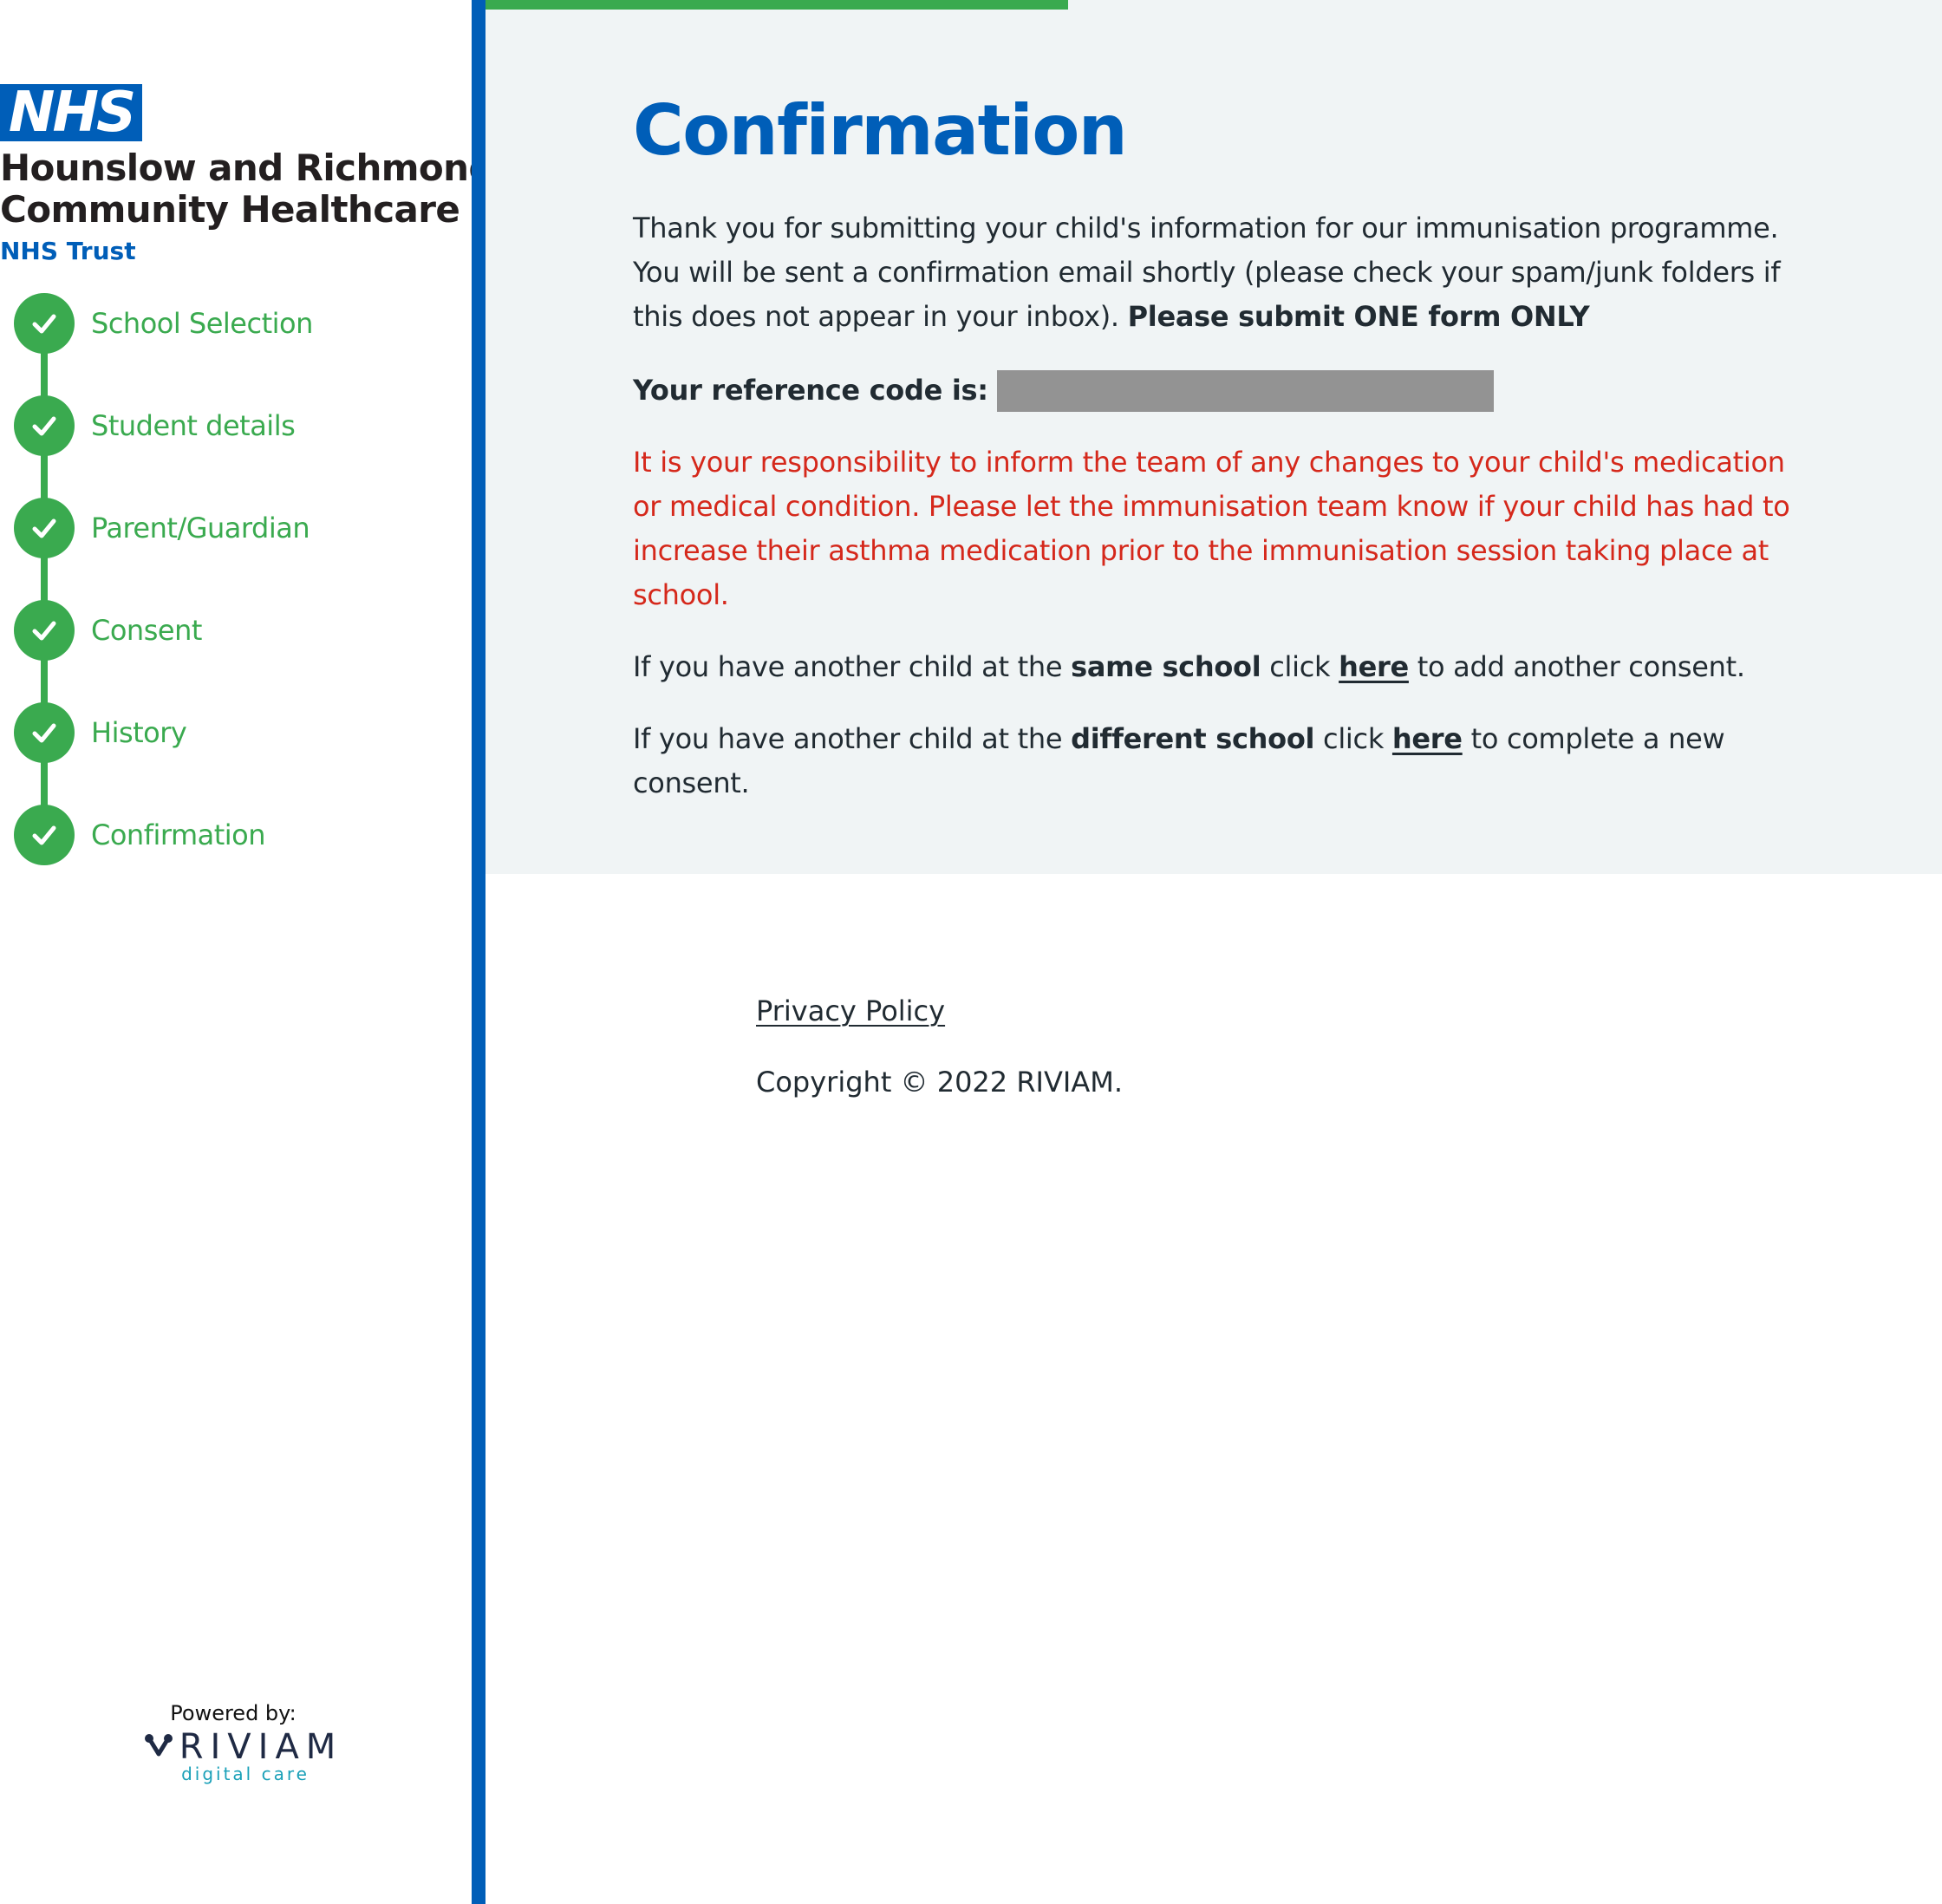 The width and height of the screenshot is (1942, 1904). Describe the element at coordinates (202, 323) in the screenshot. I see `step-label: School Selection` at that location.